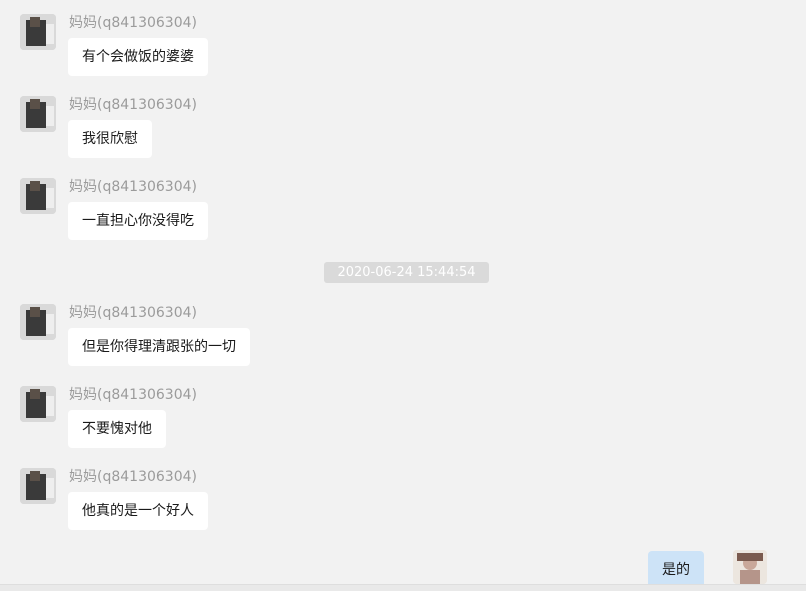 The image size is (806, 591). Describe the element at coordinates (159, 347) in the screenshot. I see `message-bubble: 但是你得理清跟张的一切` at that location.